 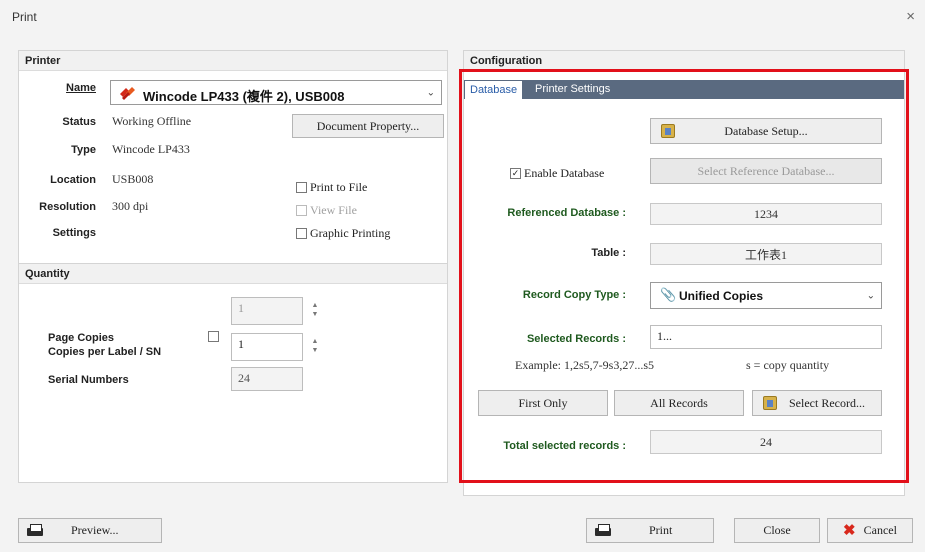 I want to click on page-copies-spinner: ▲ ▼, so click(x=315, y=310).